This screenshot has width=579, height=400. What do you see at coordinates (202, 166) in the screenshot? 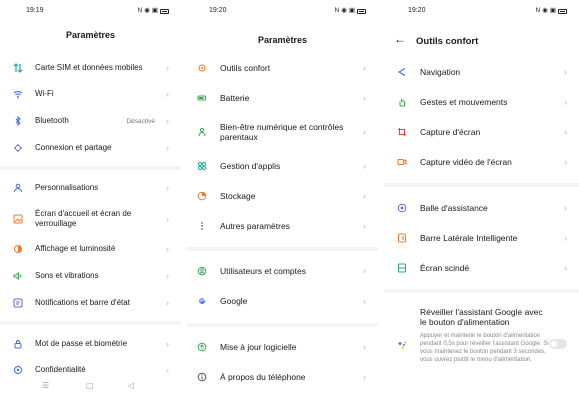
I see `apps-icon` at bounding box center [202, 166].